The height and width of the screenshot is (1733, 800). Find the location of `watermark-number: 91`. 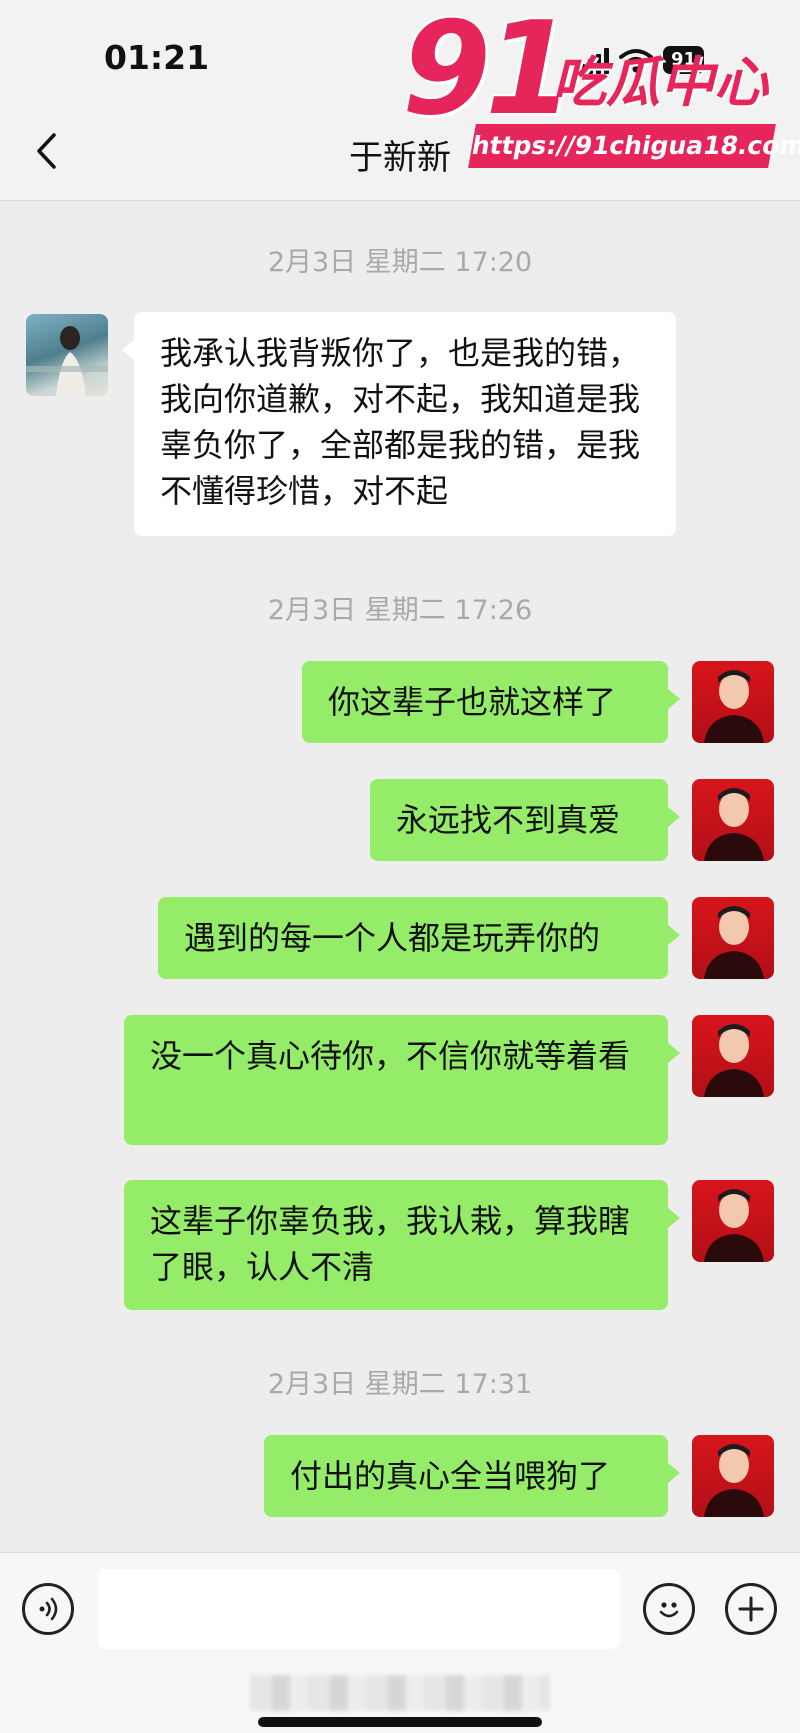

watermark-number: 91 is located at coordinates (488, 72).